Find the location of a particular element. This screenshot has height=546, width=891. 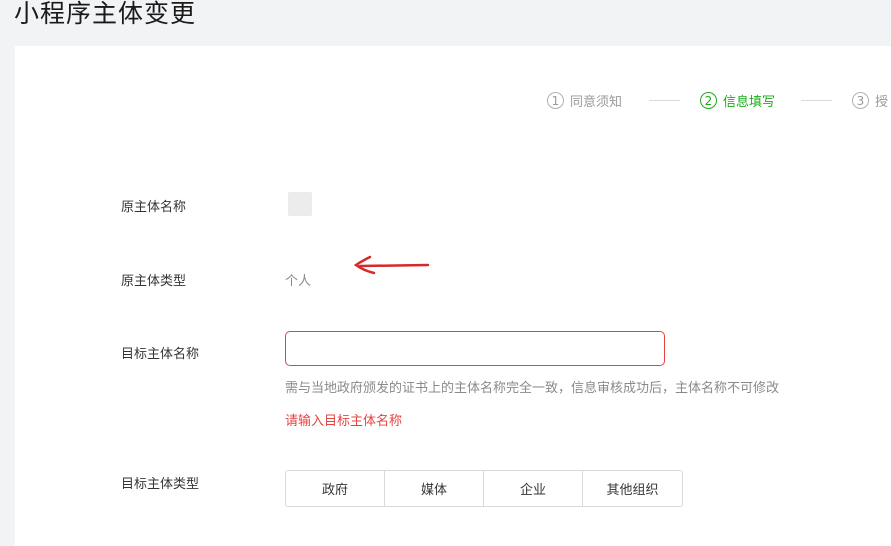

orig-name-value-placeholder is located at coordinates (300, 204).